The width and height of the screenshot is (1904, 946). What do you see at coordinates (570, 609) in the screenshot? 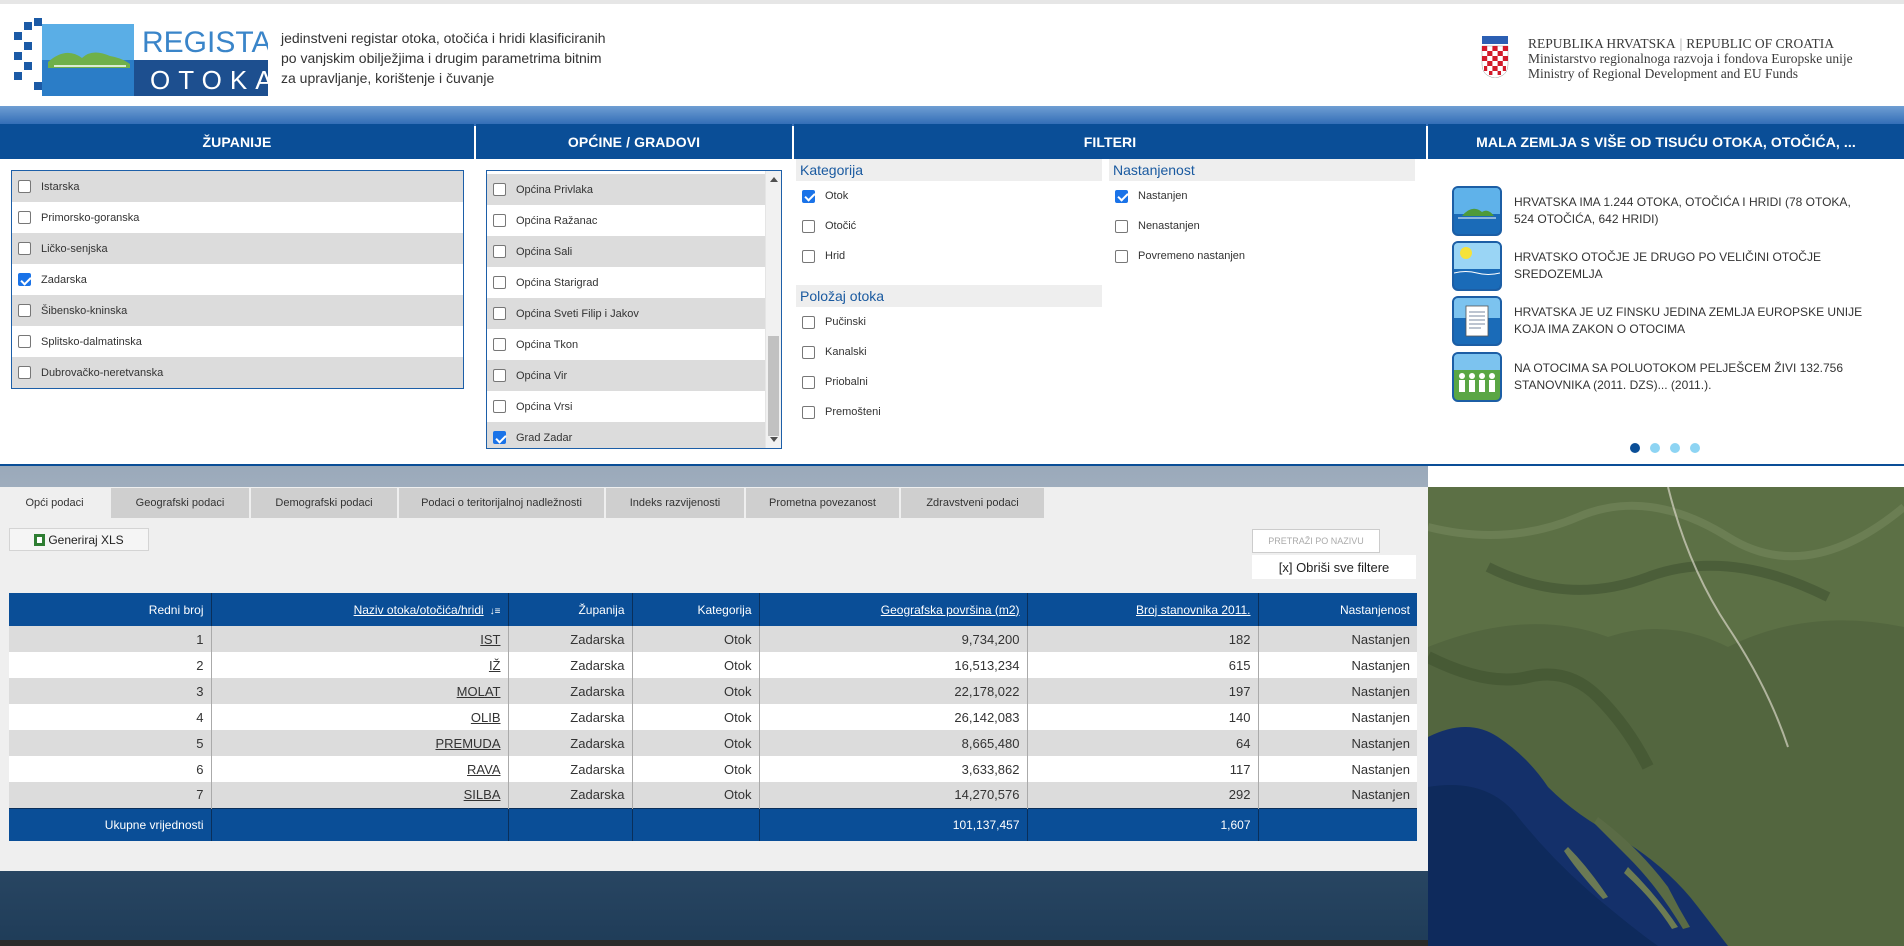
I see `column-header-zupanija: Županija` at bounding box center [570, 609].